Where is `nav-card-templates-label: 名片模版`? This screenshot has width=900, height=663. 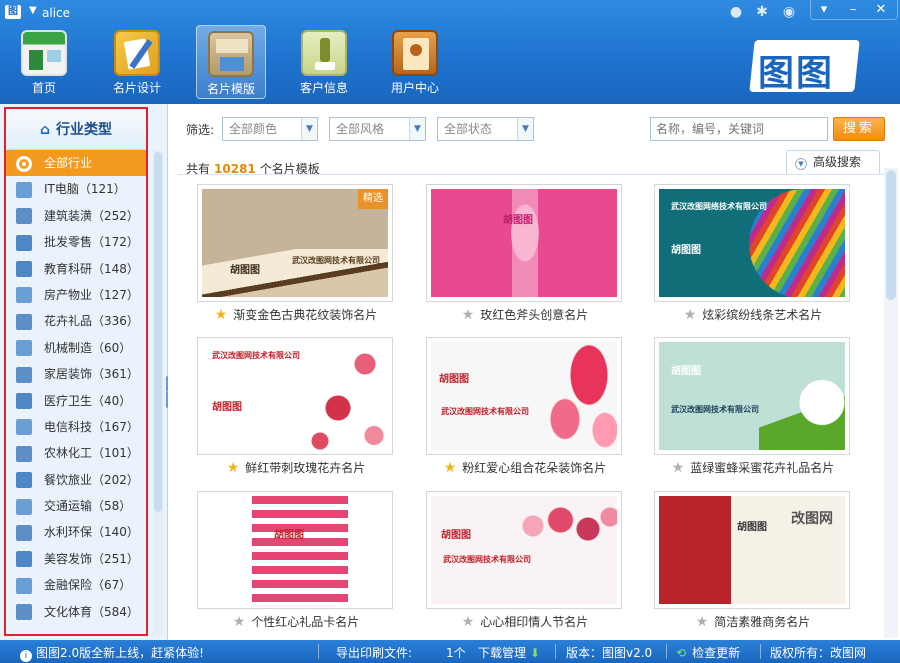 nav-card-templates-label: 名片模版 is located at coordinates (230, 89).